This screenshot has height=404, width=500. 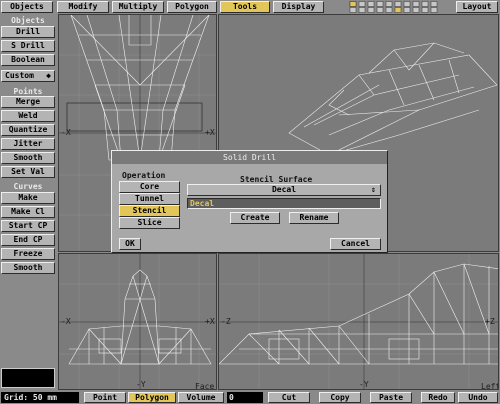 I want to click on polygon-mode-button: Polygon, so click(x=152, y=397).